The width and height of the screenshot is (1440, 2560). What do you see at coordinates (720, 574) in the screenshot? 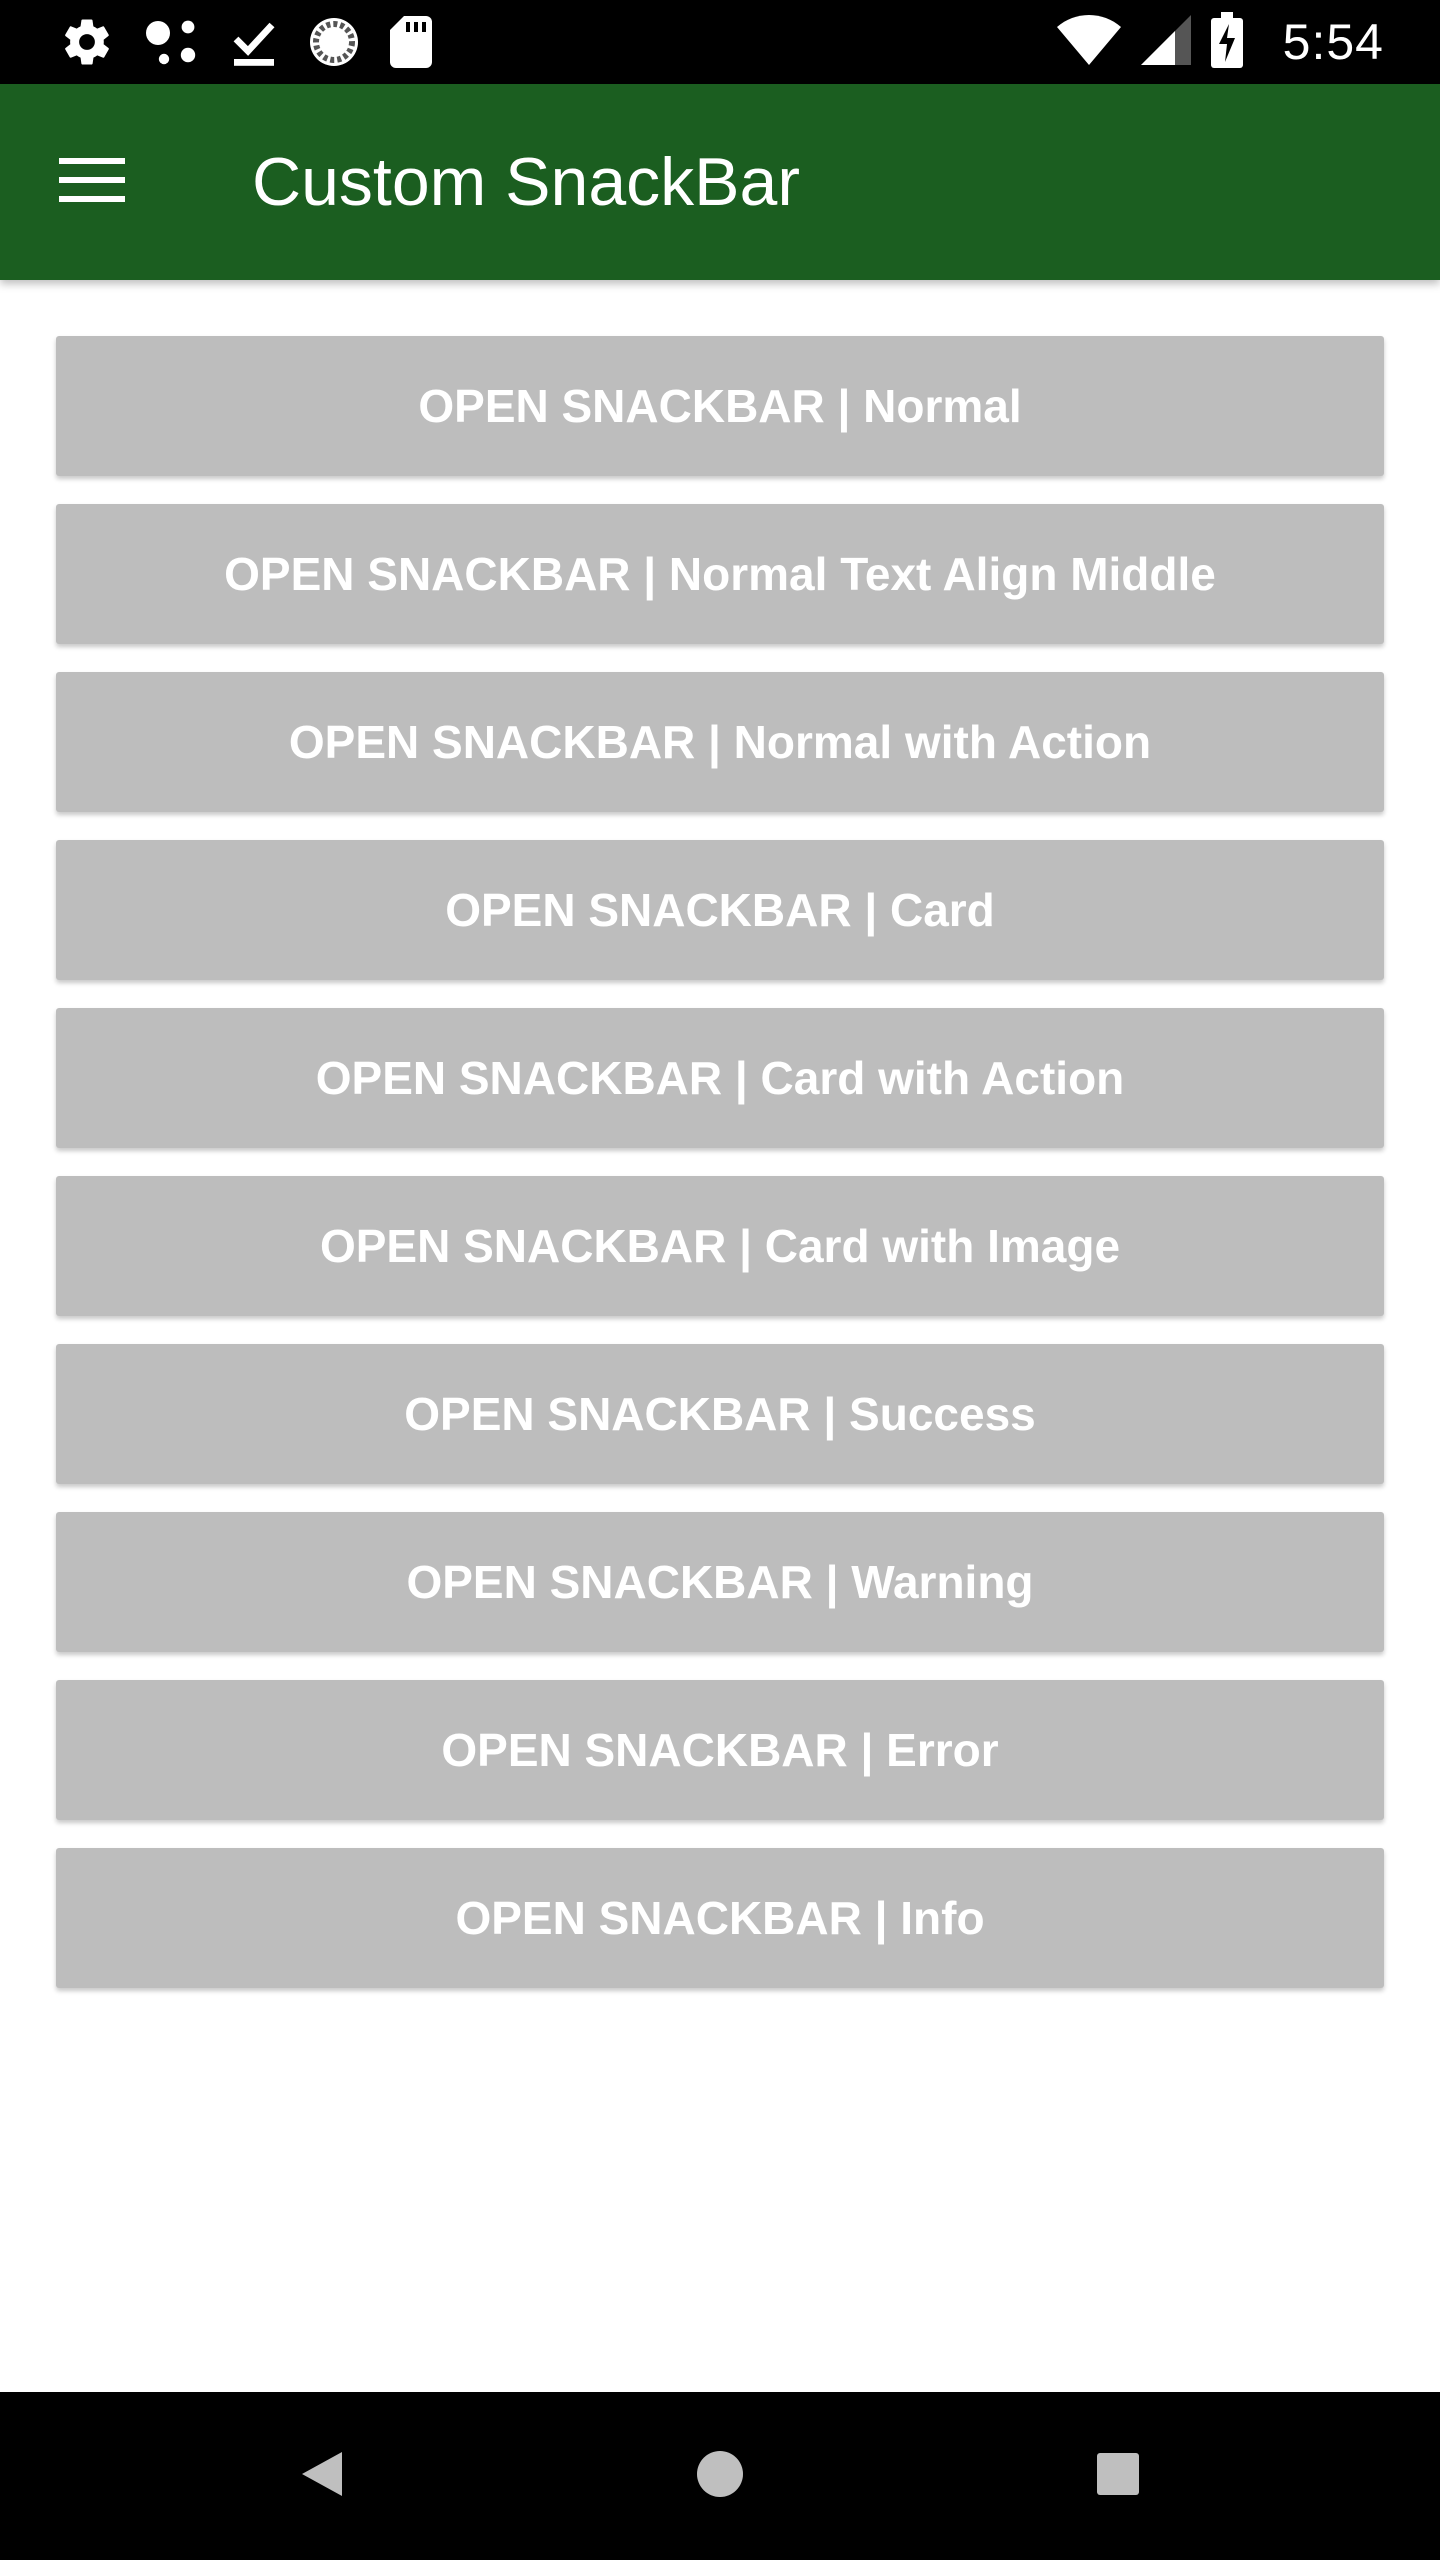
I see `open-snackbar-normal-text-align-middle-button: OPEN SNACKBAR | Normal Text Align Middle` at bounding box center [720, 574].